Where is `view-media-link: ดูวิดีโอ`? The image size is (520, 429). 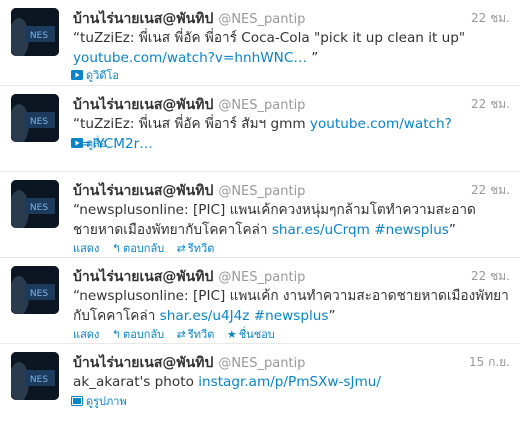 view-media-link: ดูวิดีโอ is located at coordinates (95, 75).